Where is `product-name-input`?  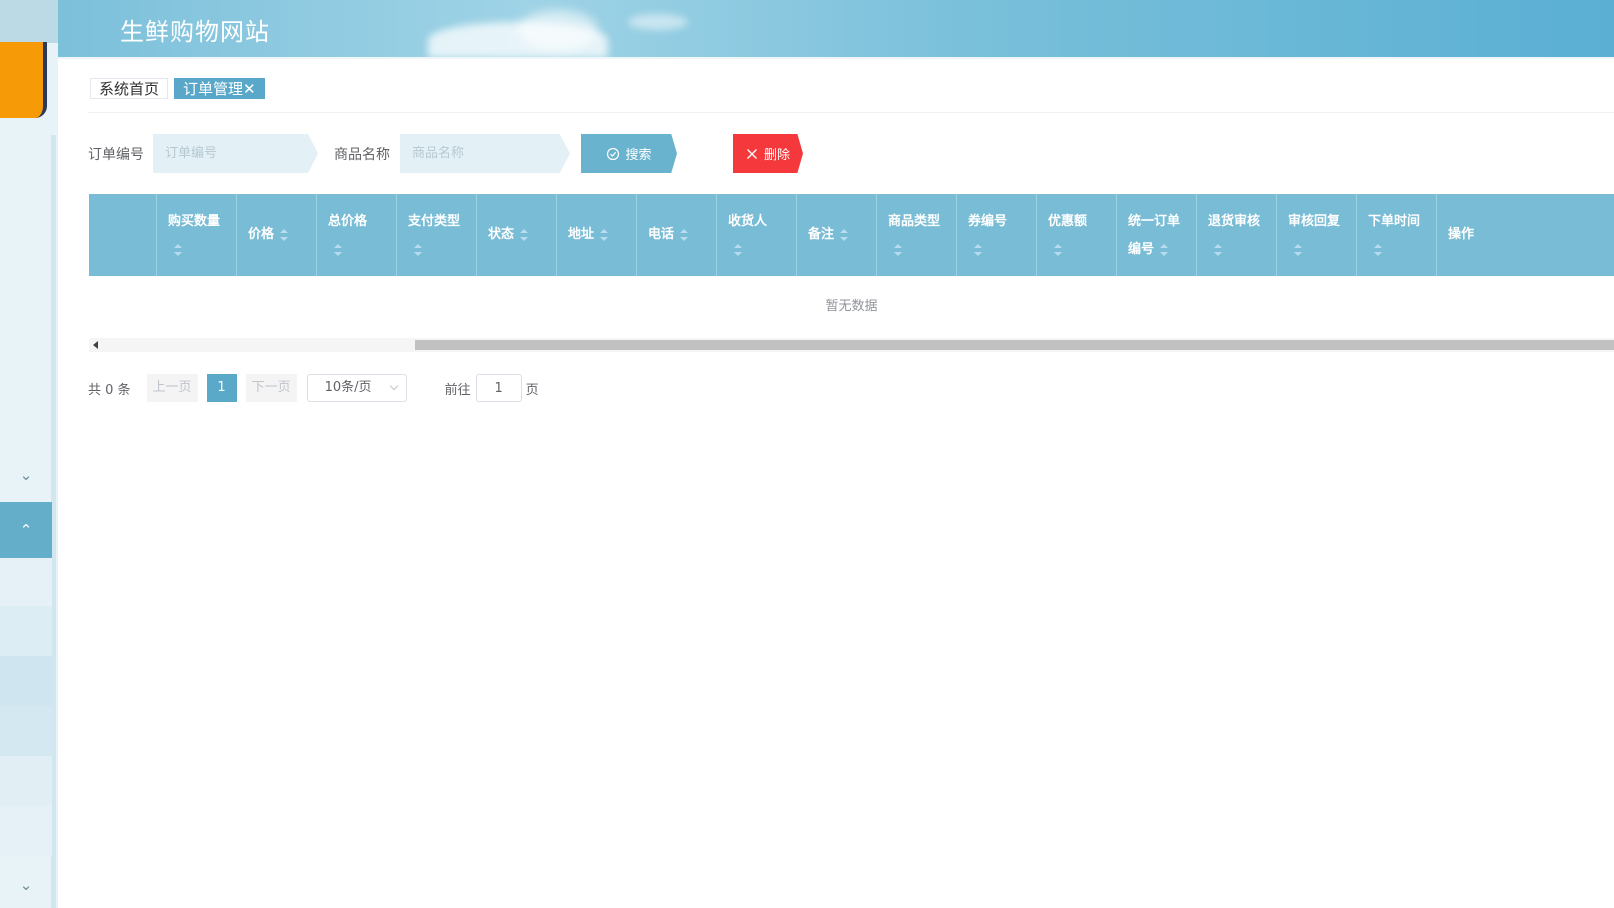 product-name-input is located at coordinates (485, 153).